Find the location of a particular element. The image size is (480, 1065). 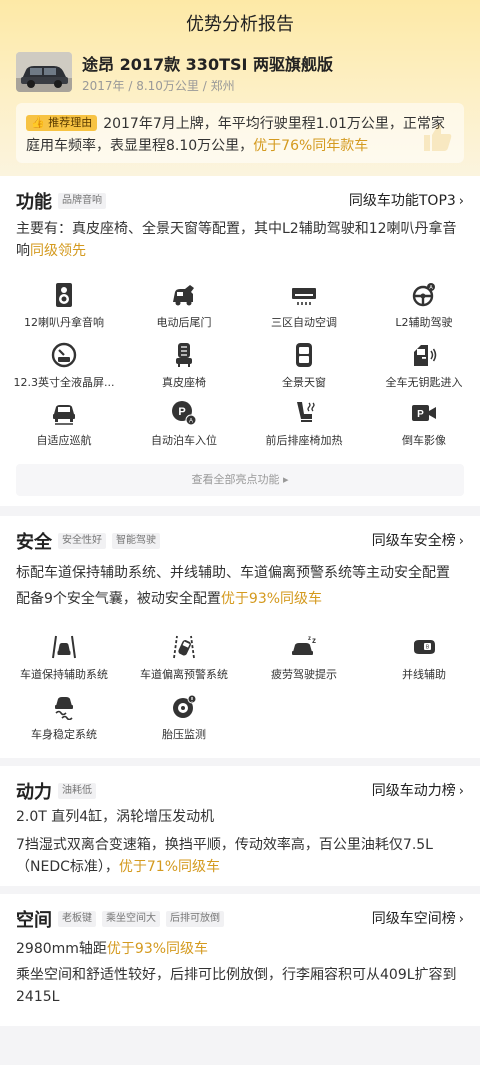

space-desc-line2: 乘坐空间和舒适性较好，后排可比例放倒，行李厢容积可从409L扩容到2415L is located at coordinates (236, 986).